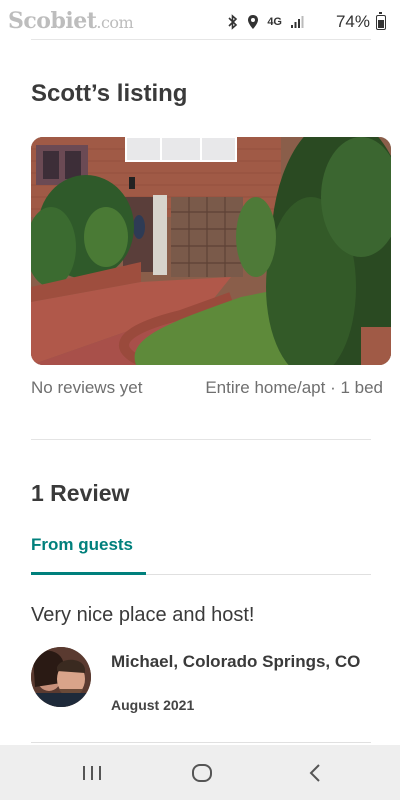 The image size is (400, 800). Describe the element at coordinates (201, 39) in the screenshot. I see `top-divider` at that location.